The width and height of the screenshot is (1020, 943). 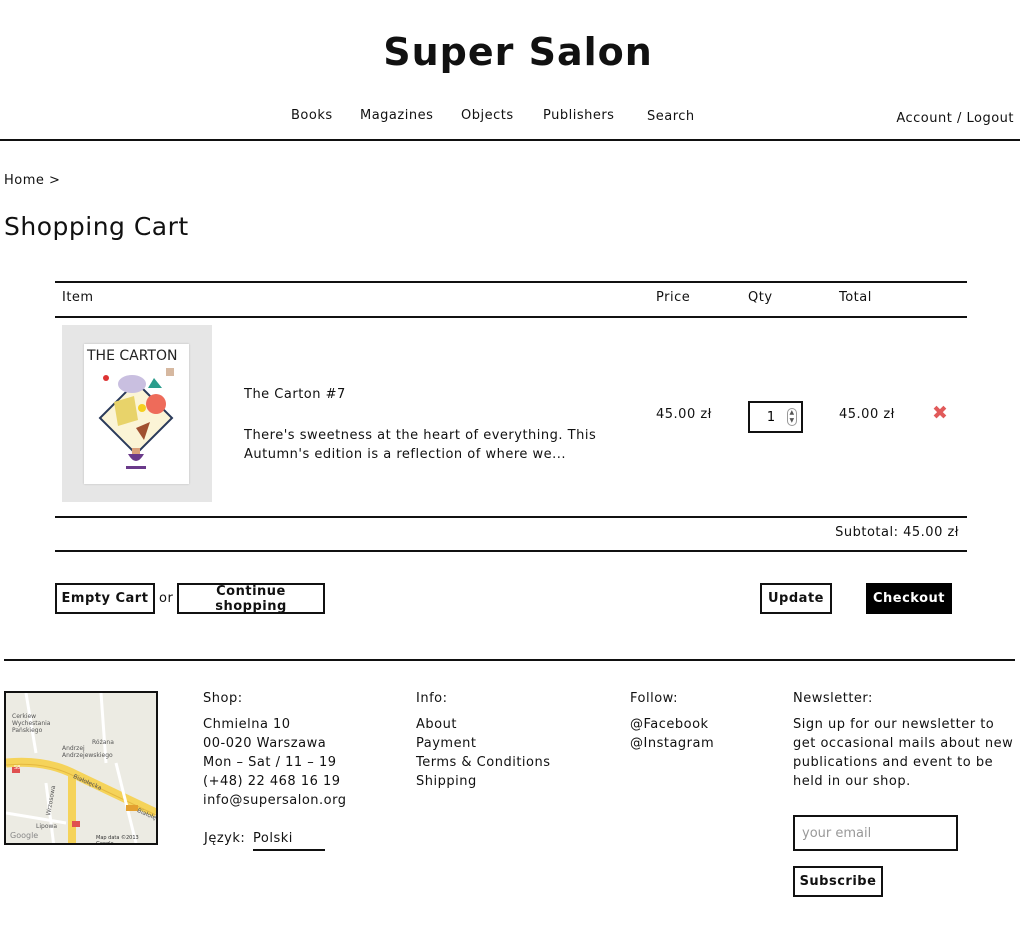 What do you see at coordinates (760, 297) in the screenshot?
I see `column-header-qty: Qty` at bounding box center [760, 297].